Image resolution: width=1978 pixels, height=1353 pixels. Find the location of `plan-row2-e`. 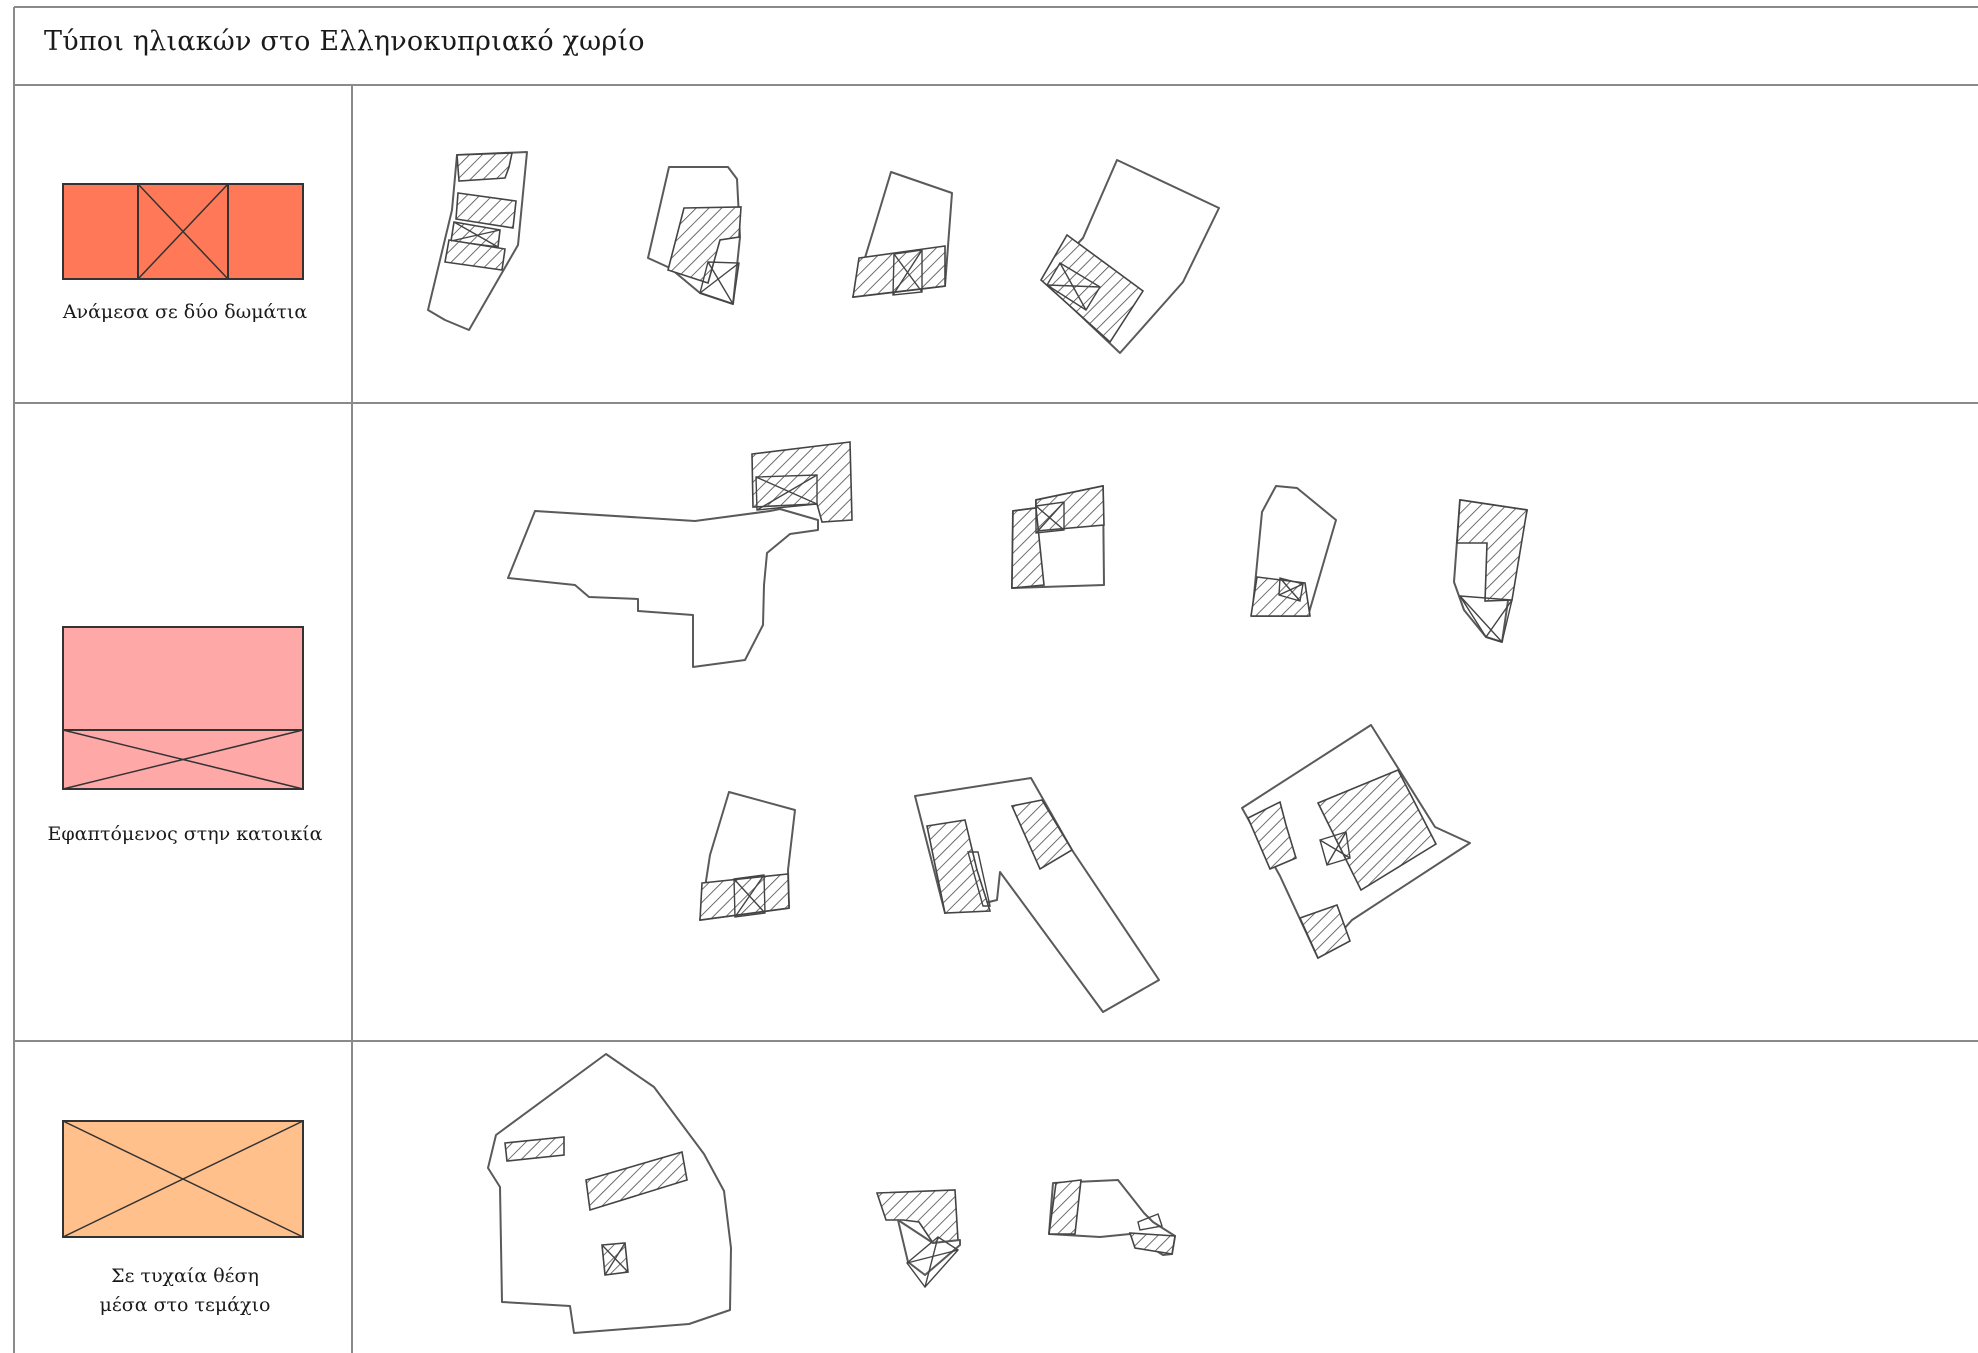

plan-row2-e is located at coordinates (747, 856).